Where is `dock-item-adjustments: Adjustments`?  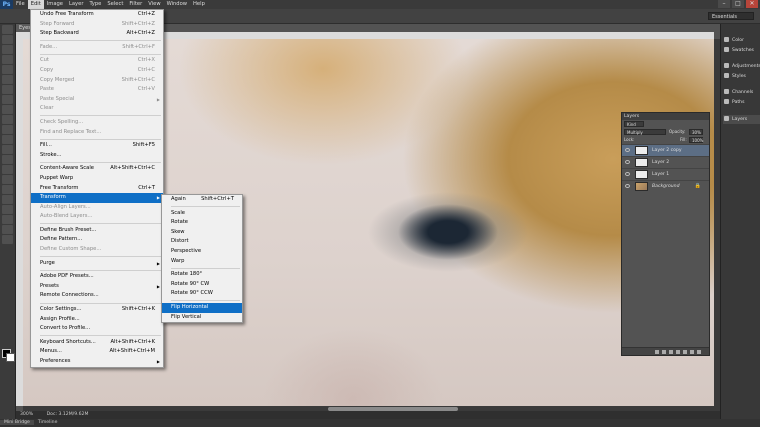
dock-item-adjustments: Adjustments is located at coordinates (741, 66).